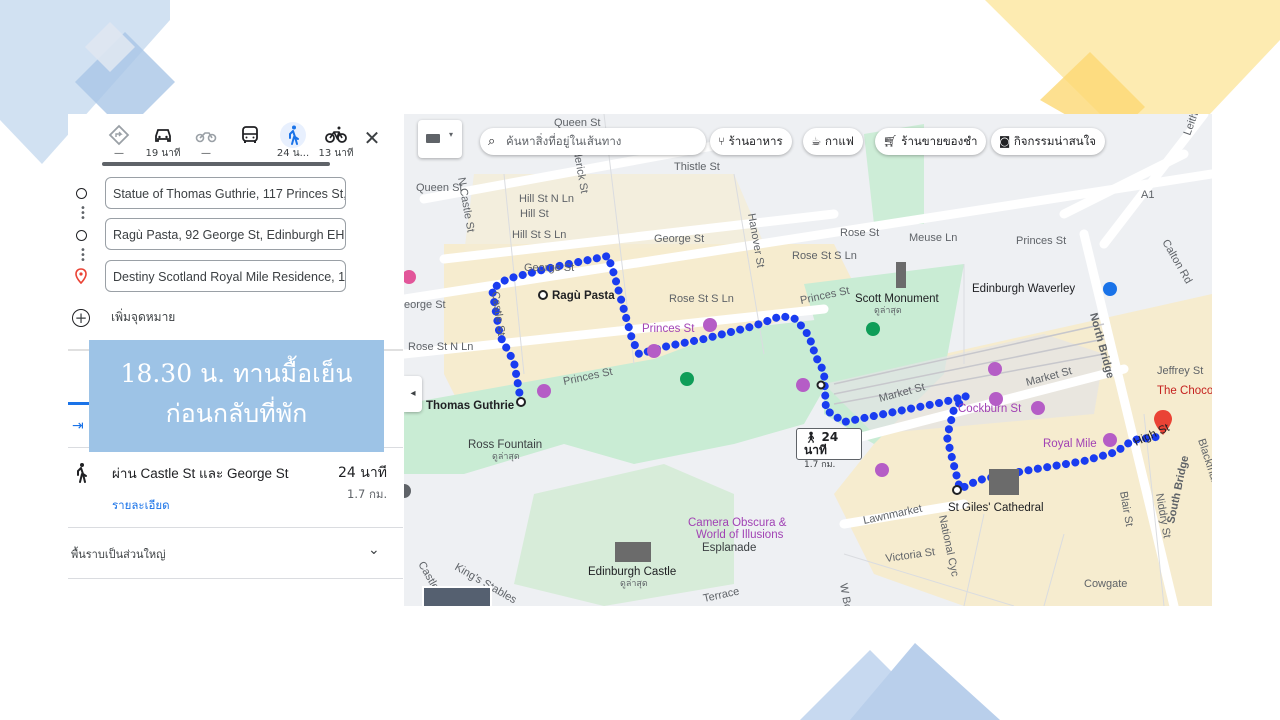 This screenshot has width=1280, height=720. I want to click on origin-circle-icon, so click(81, 193).